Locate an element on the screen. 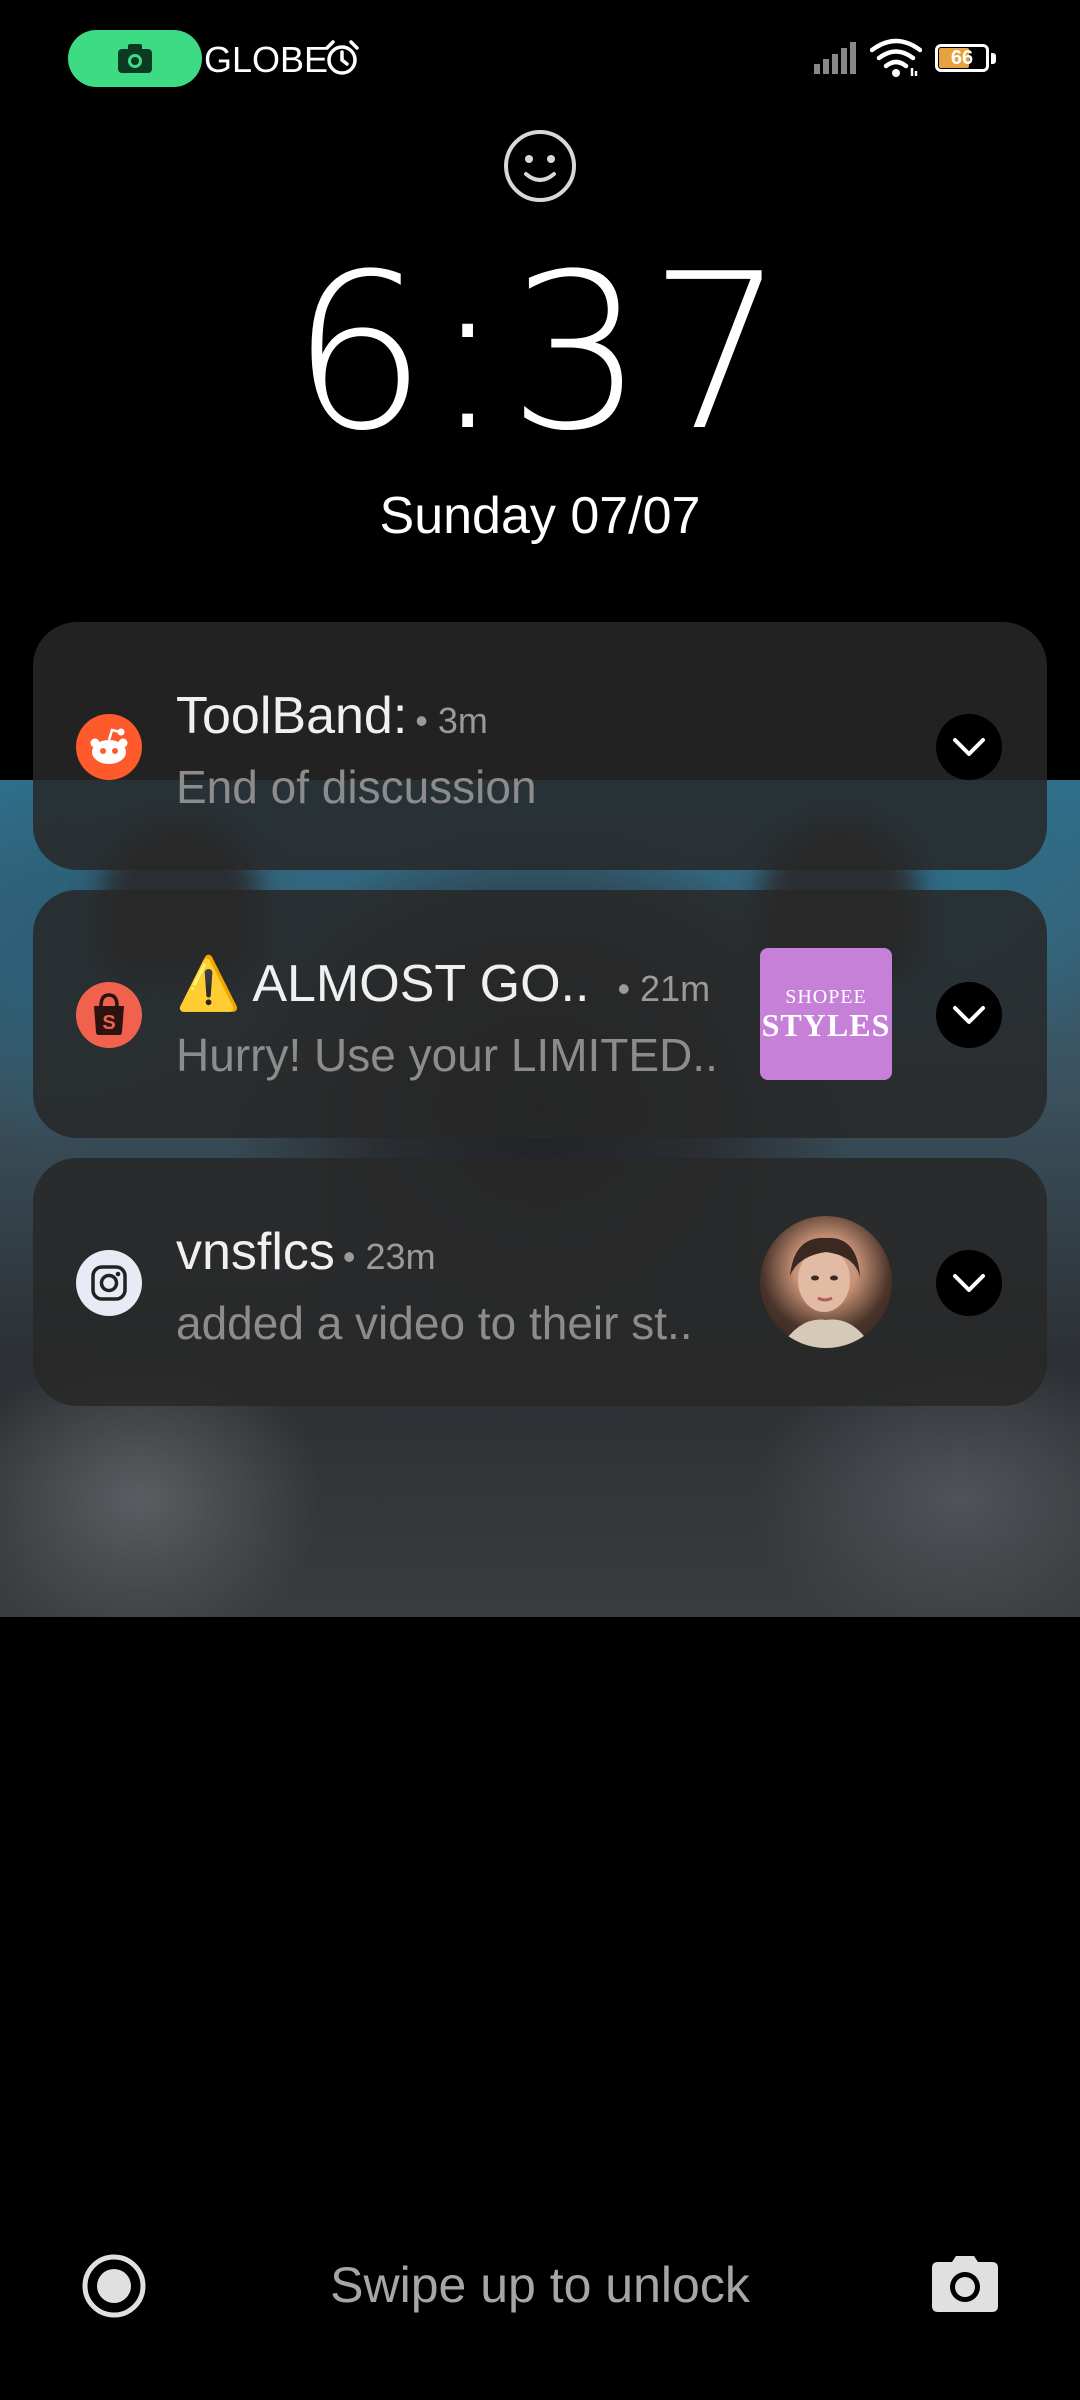  notification-title: ToolBand: is located at coordinates (292, 716).